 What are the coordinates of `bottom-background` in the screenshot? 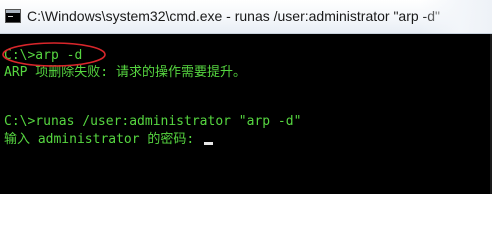 It's located at (246, 208).